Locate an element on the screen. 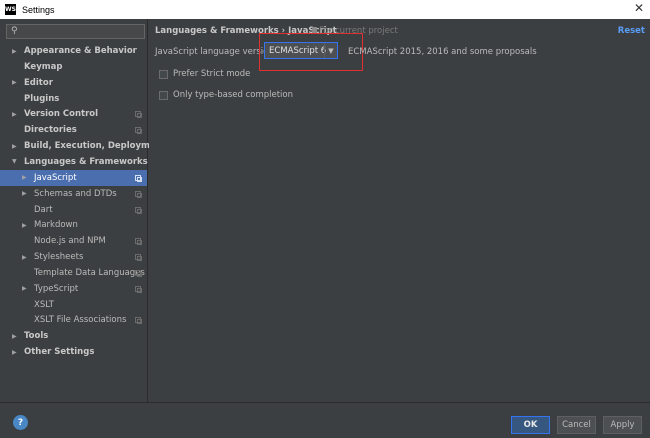 This screenshot has height=438, width=650. sidebar-item-tools: ▶ Tools is located at coordinates (73, 336).